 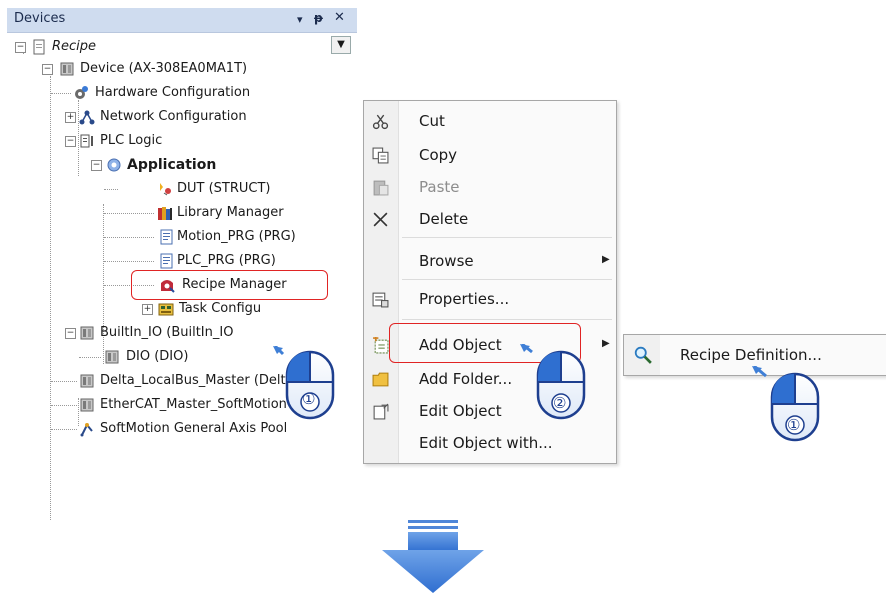 I want to click on dut-icon, so click(x=165, y=189).